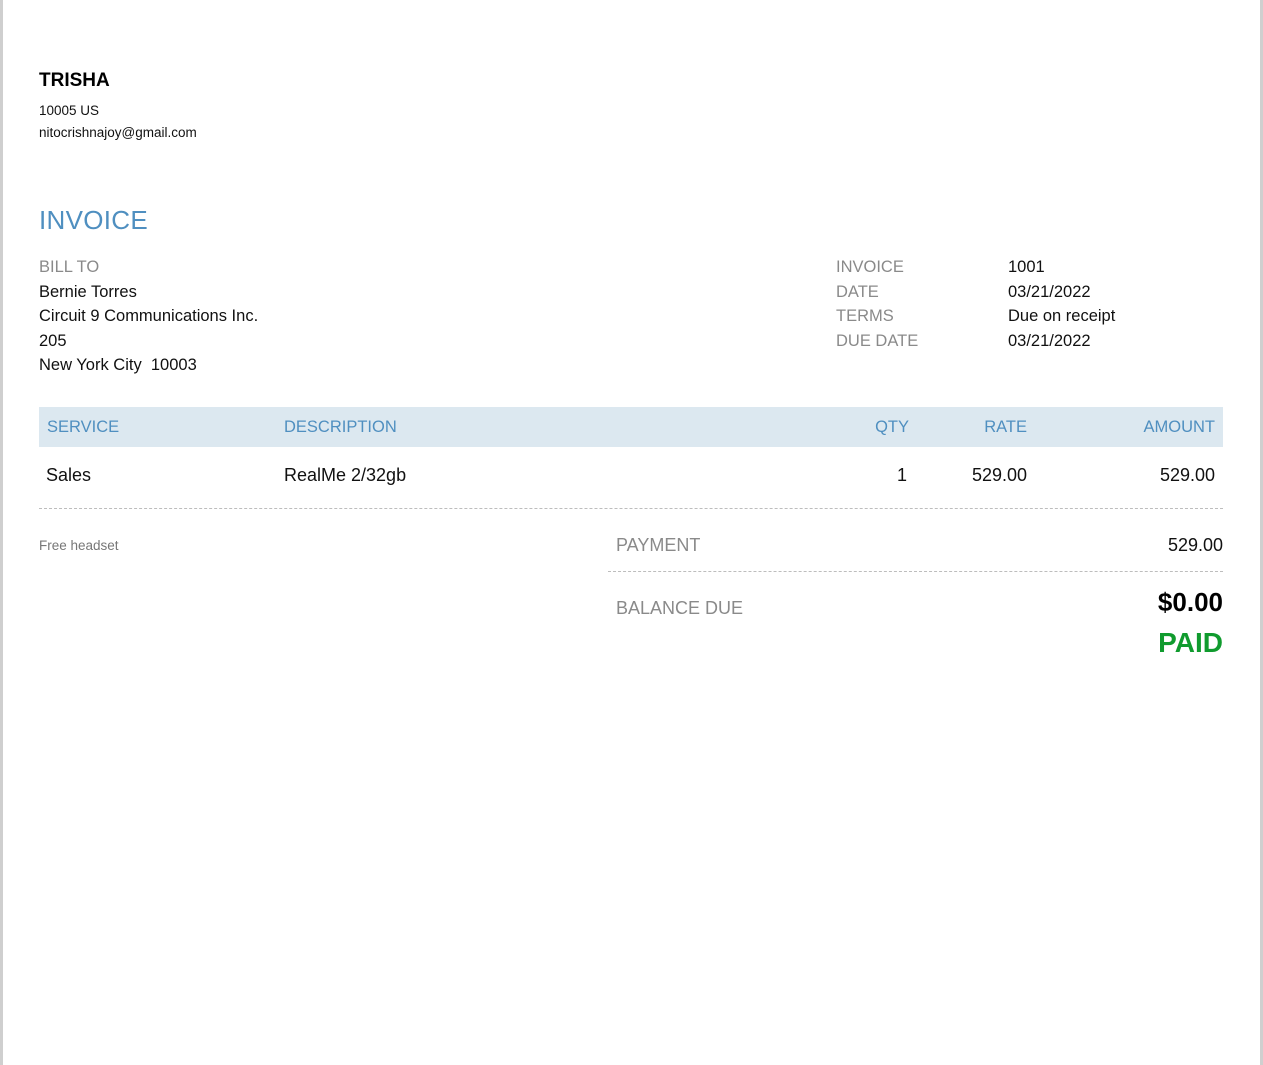  I want to click on meta-row-terms: TERMS Due on receipt, so click(975, 316).